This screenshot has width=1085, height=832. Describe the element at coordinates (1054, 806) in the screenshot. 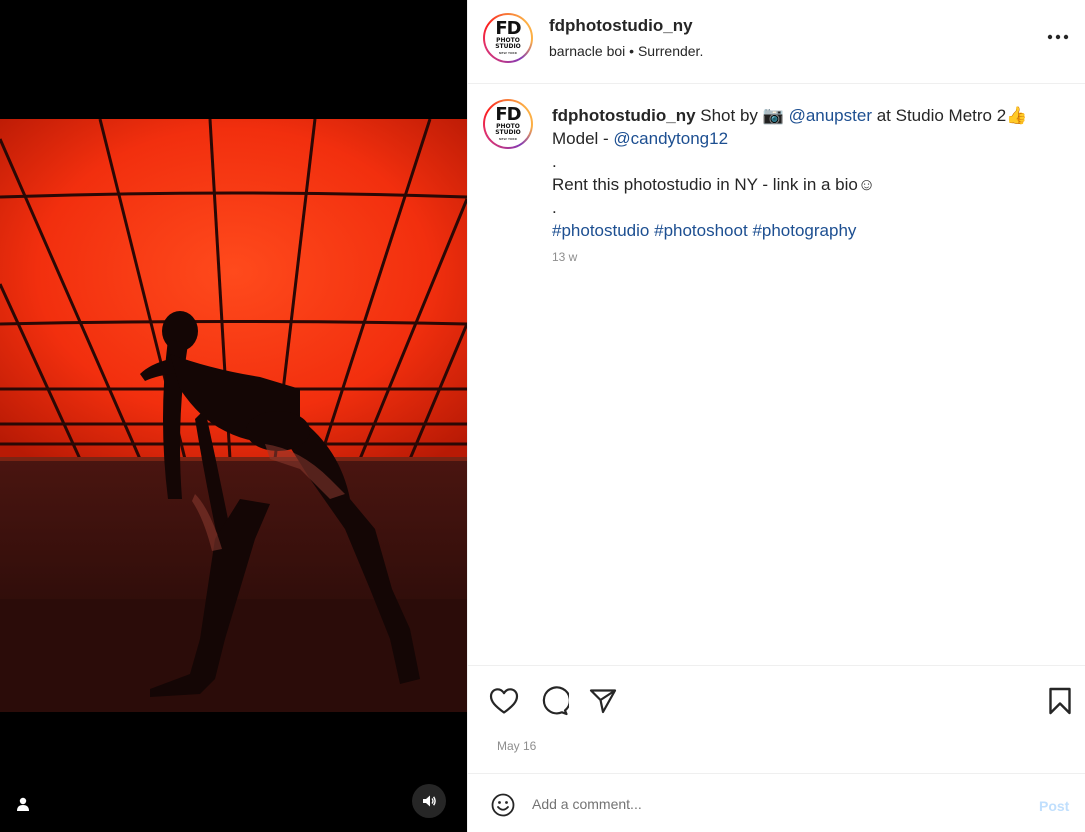

I see `post-comment-button: Post` at that location.